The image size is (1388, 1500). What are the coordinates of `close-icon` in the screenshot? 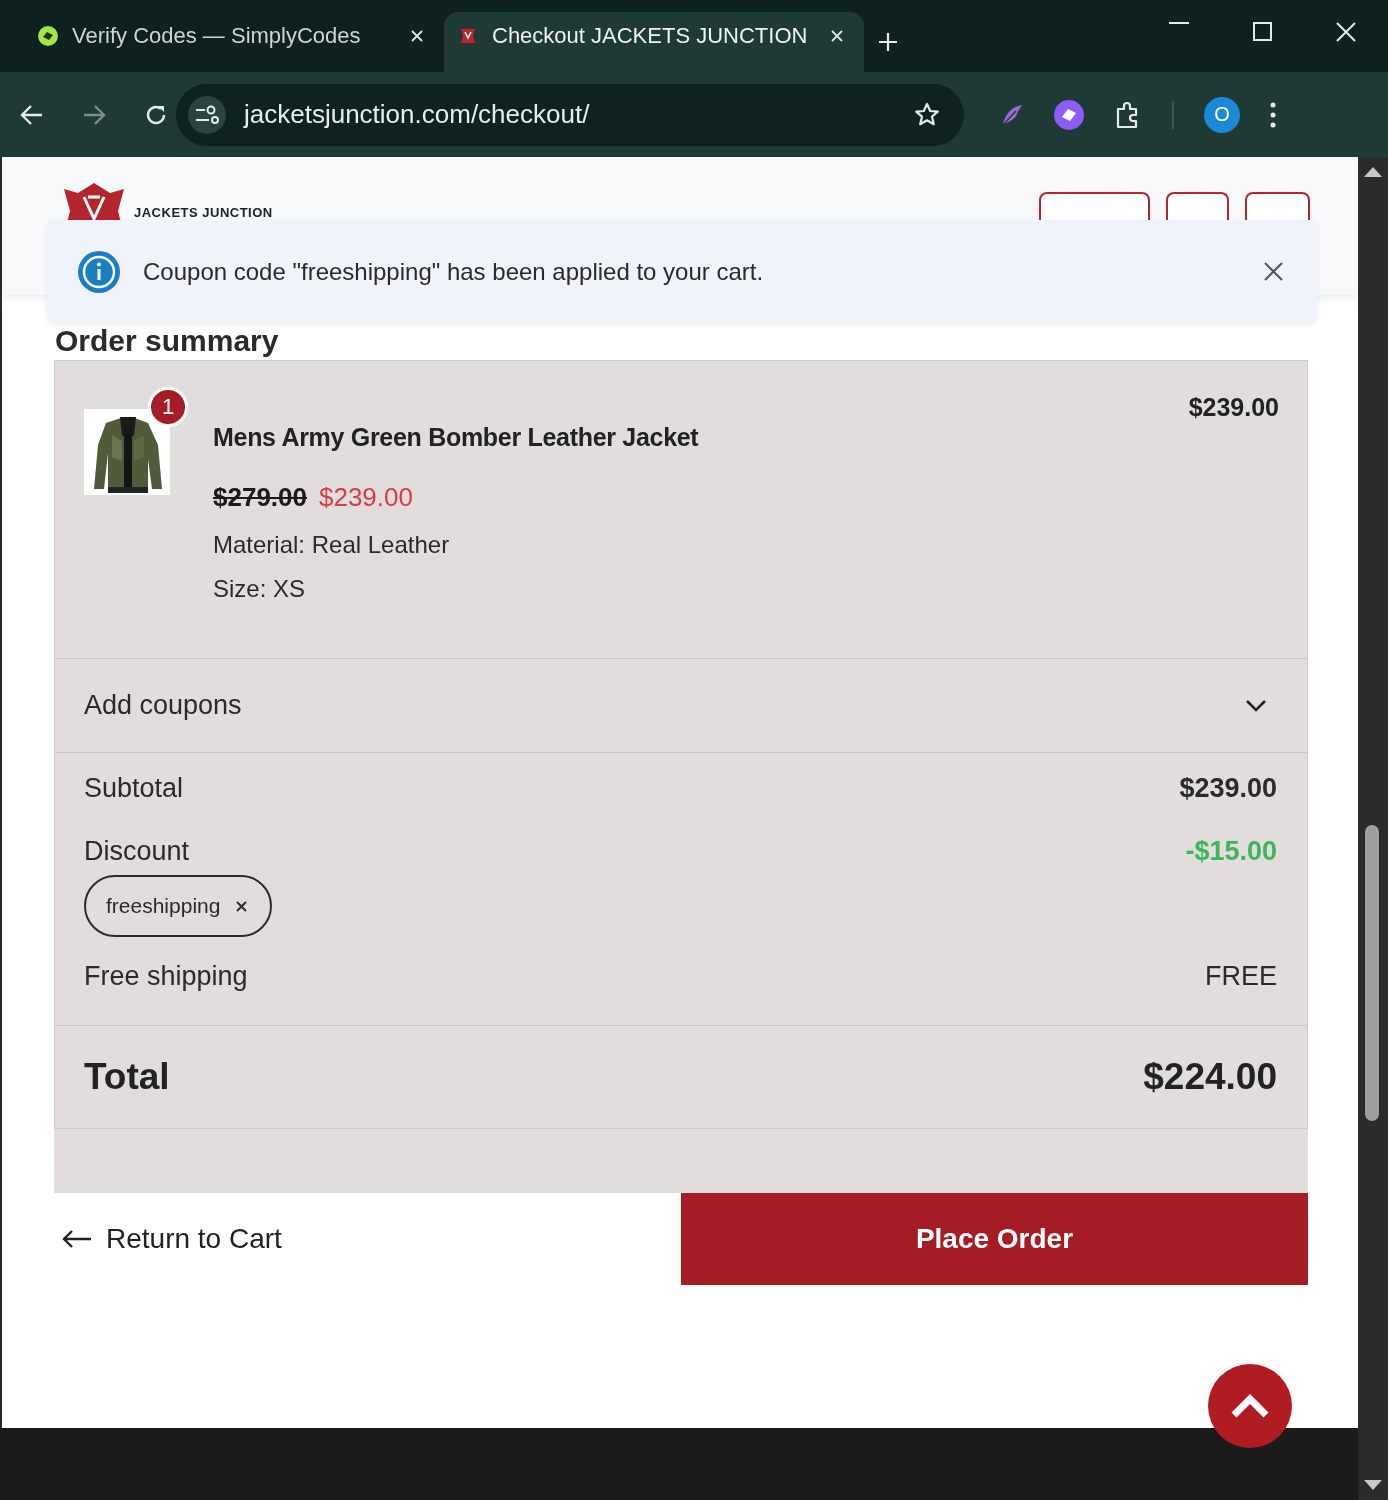 It's located at (1273, 271).